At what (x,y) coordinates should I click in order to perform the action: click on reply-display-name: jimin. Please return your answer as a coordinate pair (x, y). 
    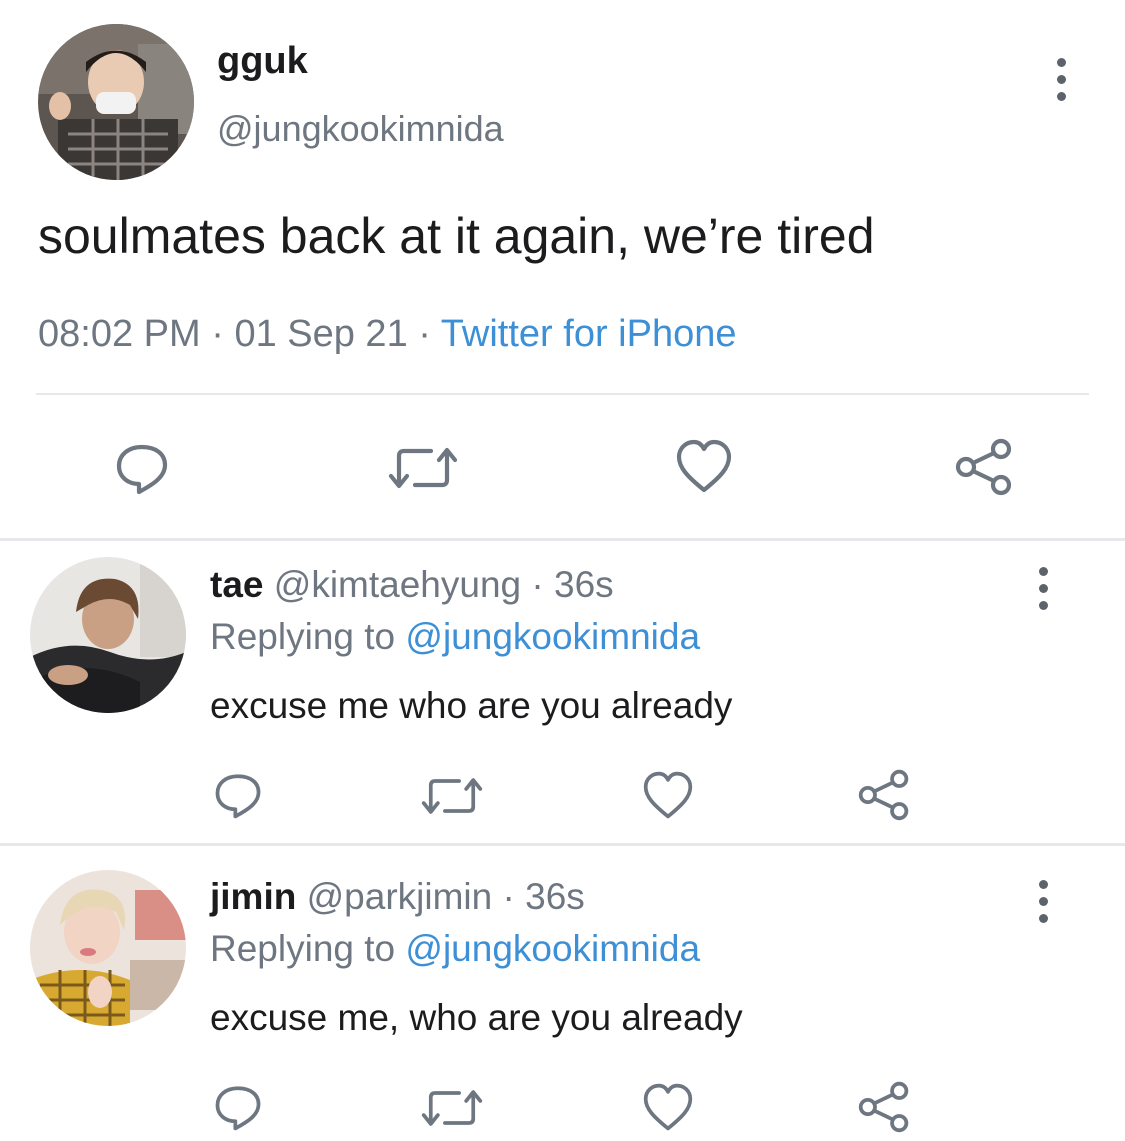
    Looking at the image, I should click on (253, 896).